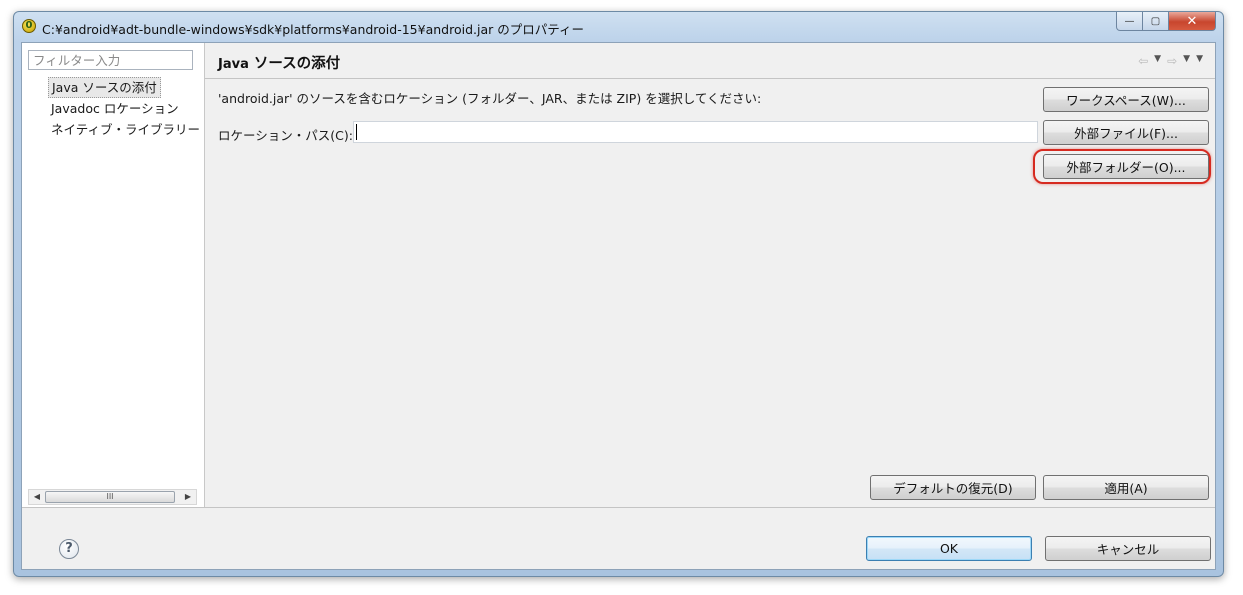  I want to click on horizontal-scrollbar: ◀ III ▶, so click(112, 497).